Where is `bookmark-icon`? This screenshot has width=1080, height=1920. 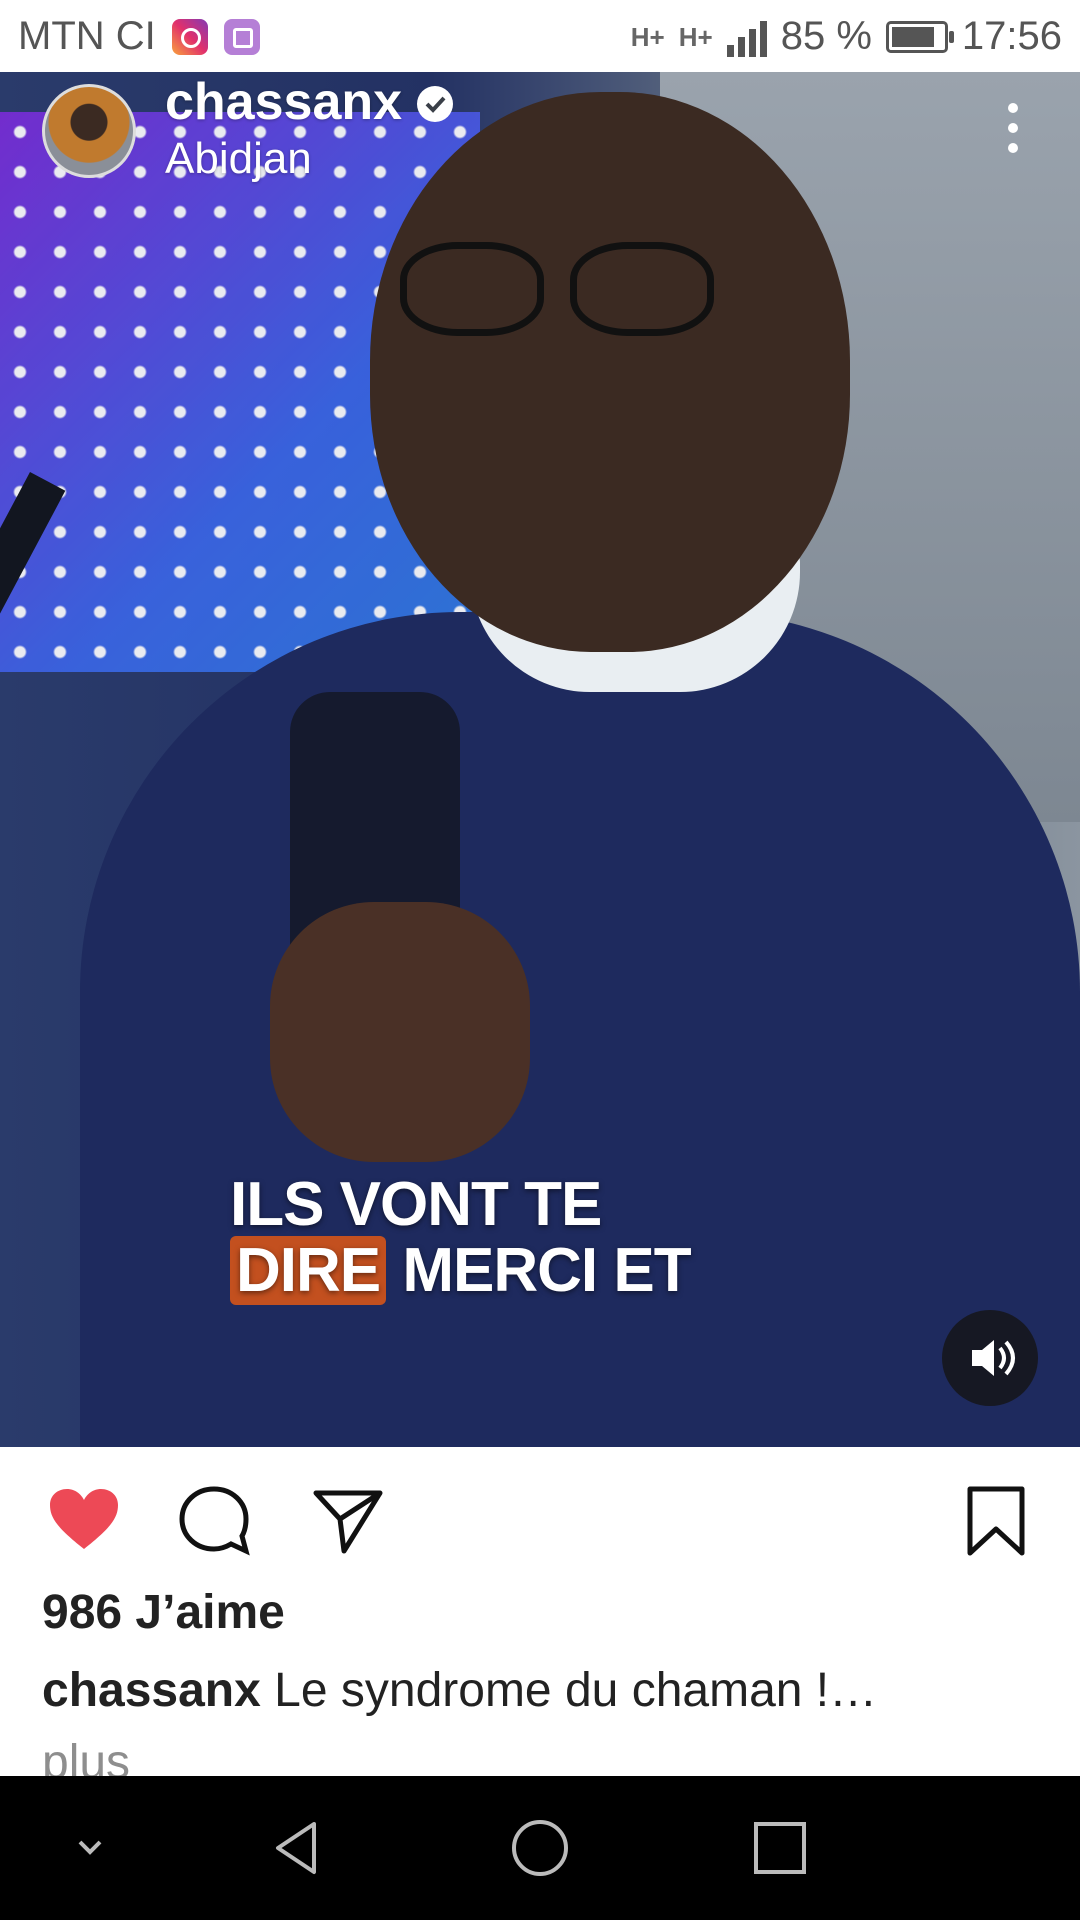 bookmark-icon is located at coordinates (996, 1521).